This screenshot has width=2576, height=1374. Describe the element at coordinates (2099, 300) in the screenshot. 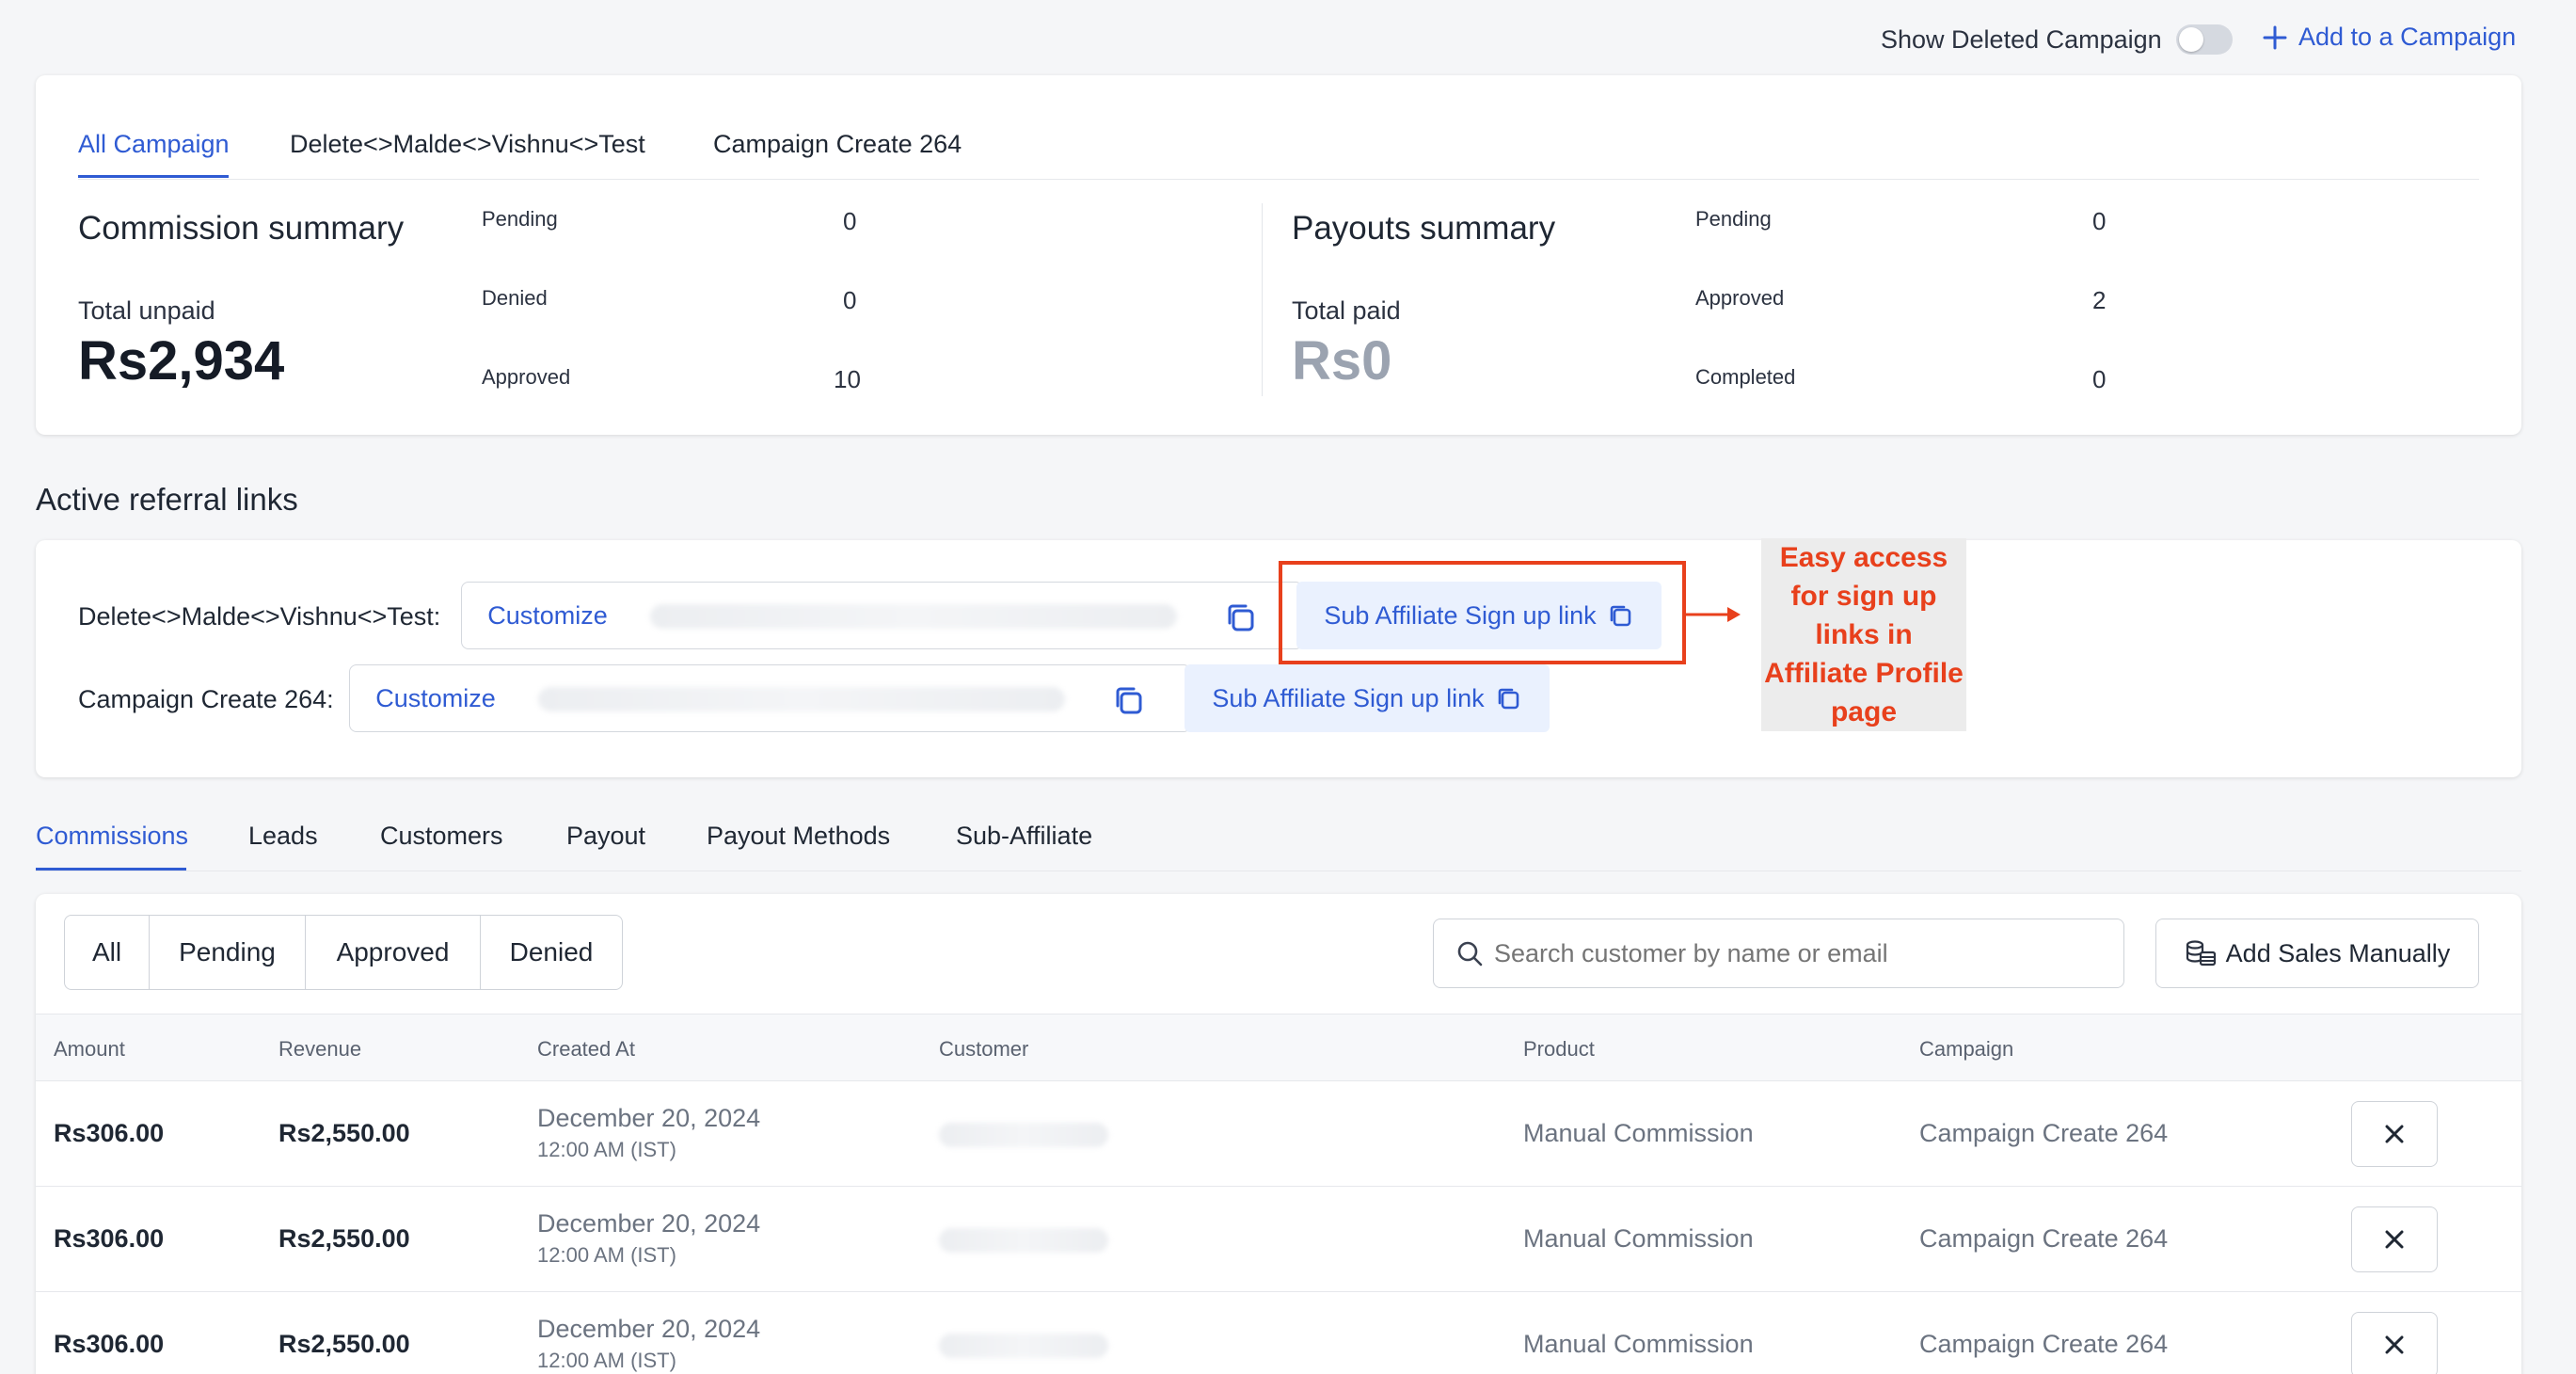

I see `payouts-approved-value: 2` at that location.